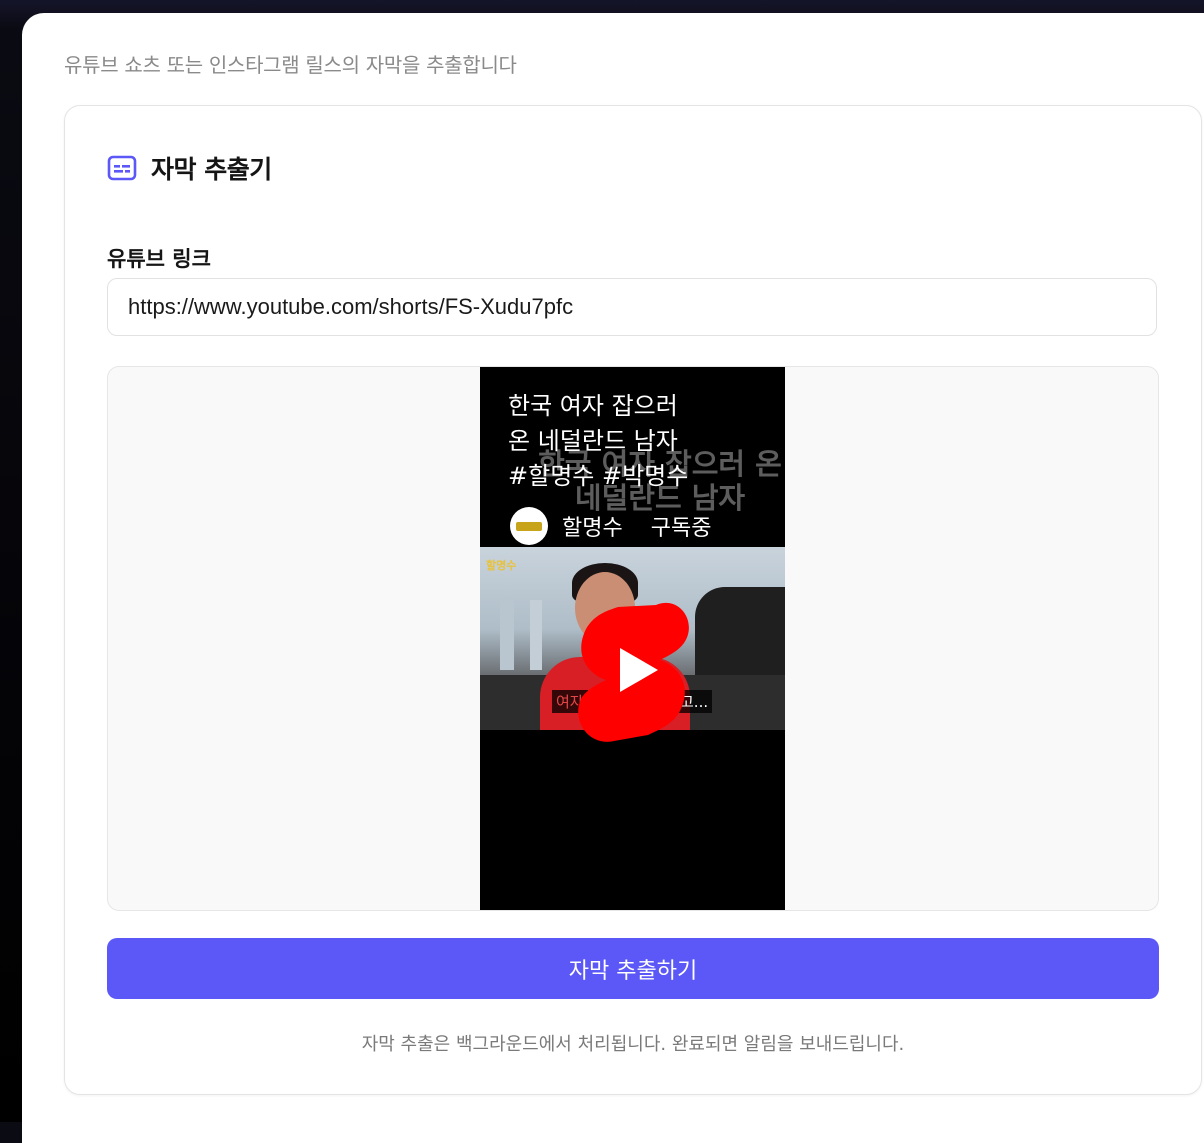 The image size is (1204, 1143). Describe the element at coordinates (290, 65) in the screenshot. I see `page-description: 유튜브 쇼츠 또는 인스타그램 릴스의 자막을 추출합니다` at that location.